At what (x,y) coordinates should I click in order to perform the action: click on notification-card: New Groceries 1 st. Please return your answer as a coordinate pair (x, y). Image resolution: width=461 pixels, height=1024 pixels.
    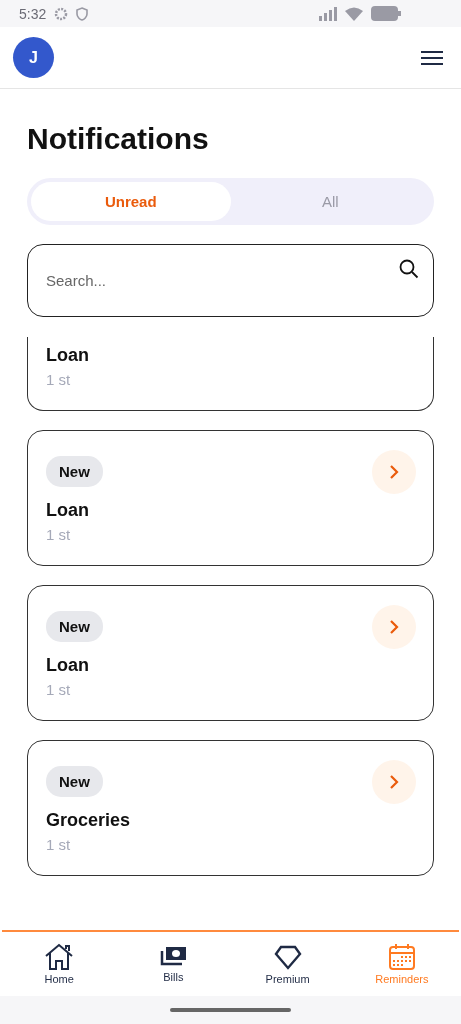
    Looking at the image, I should click on (230, 808).